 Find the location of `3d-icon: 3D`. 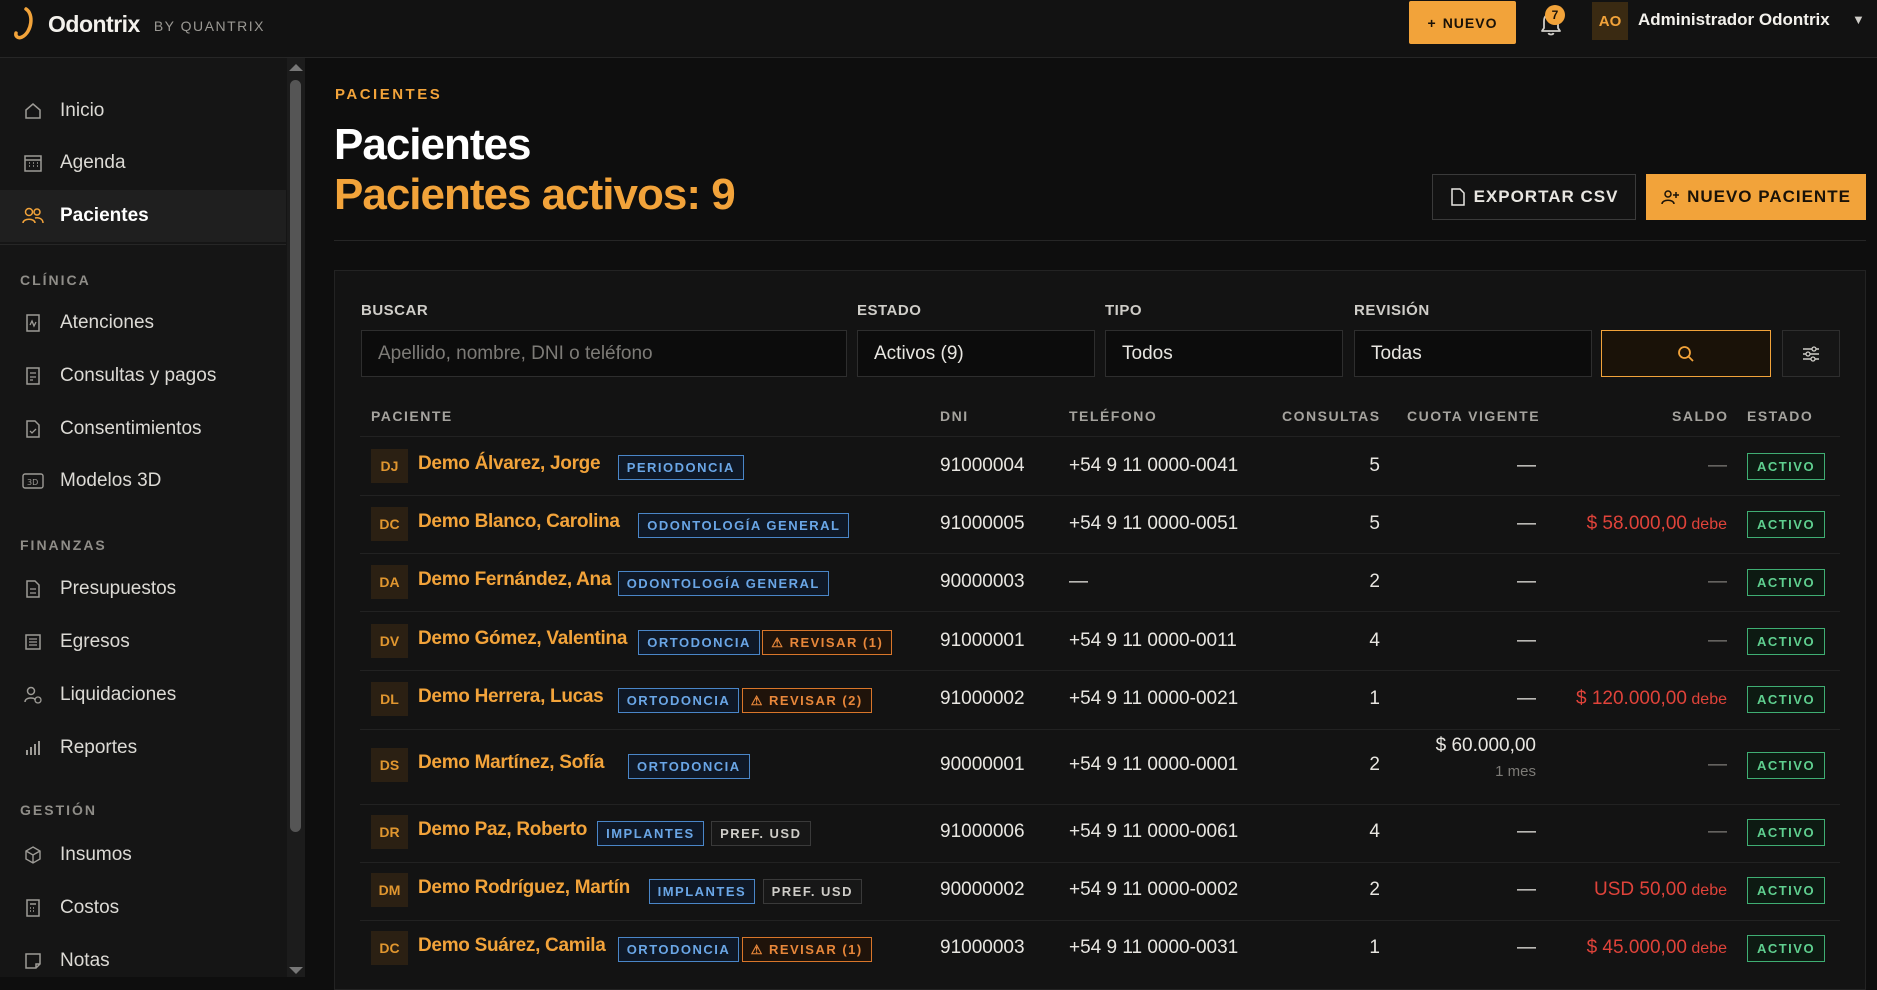

3d-icon: 3D is located at coordinates (33, 481).